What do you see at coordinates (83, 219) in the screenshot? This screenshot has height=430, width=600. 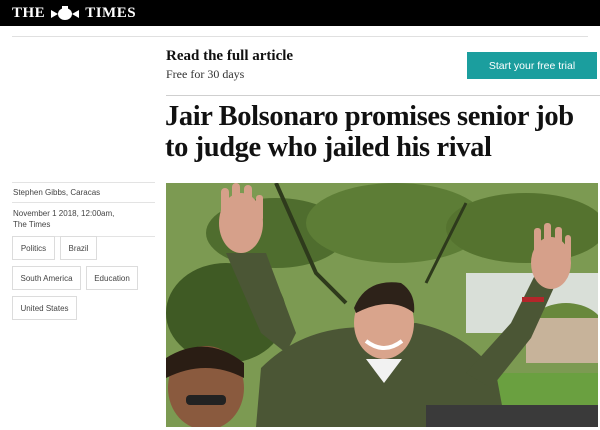 I see `dateline: November 1 2018, 12:00am, The Times` at bounding box center [83, 219].